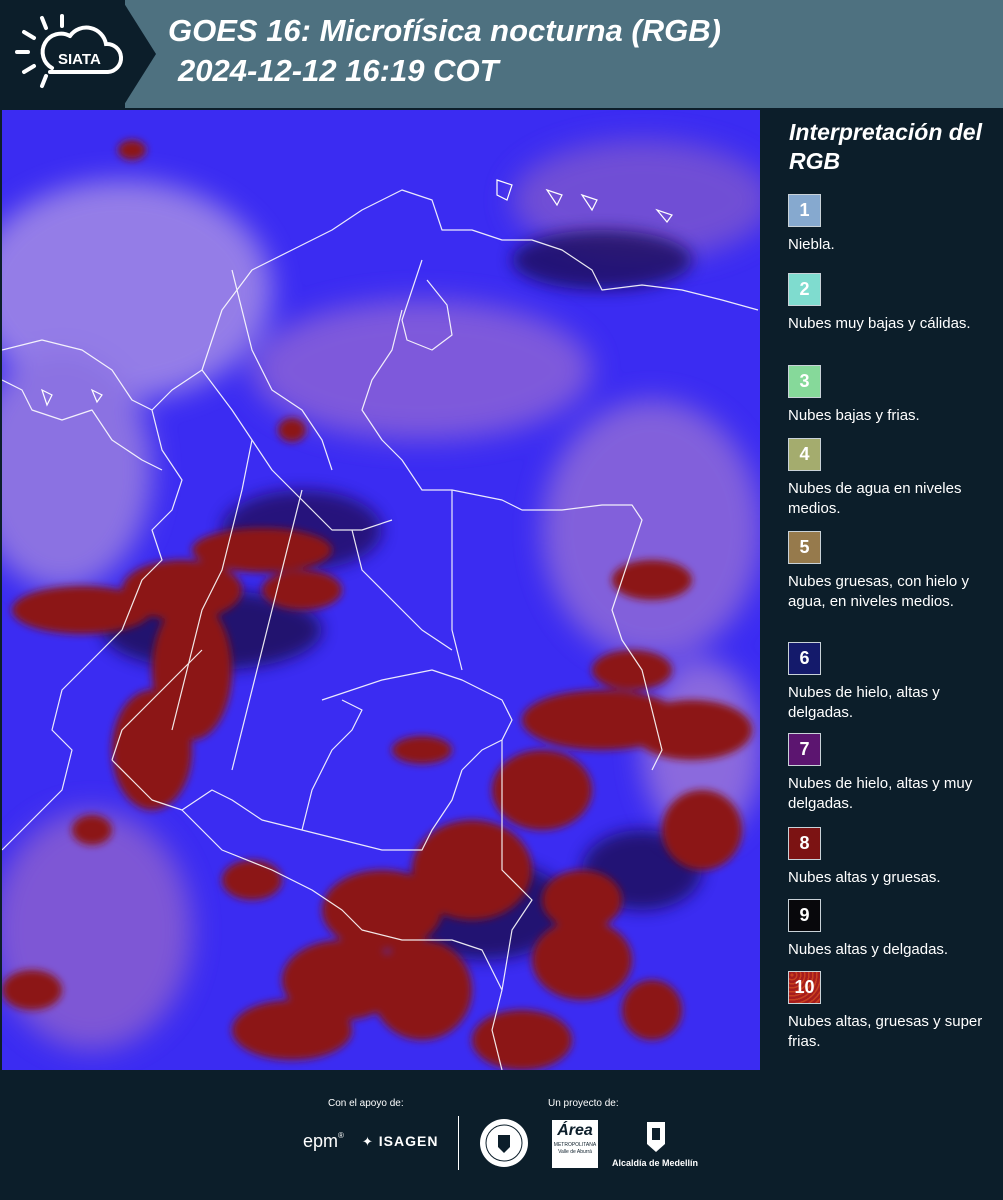  I want to click on crest-icon, so click(656, 1137).